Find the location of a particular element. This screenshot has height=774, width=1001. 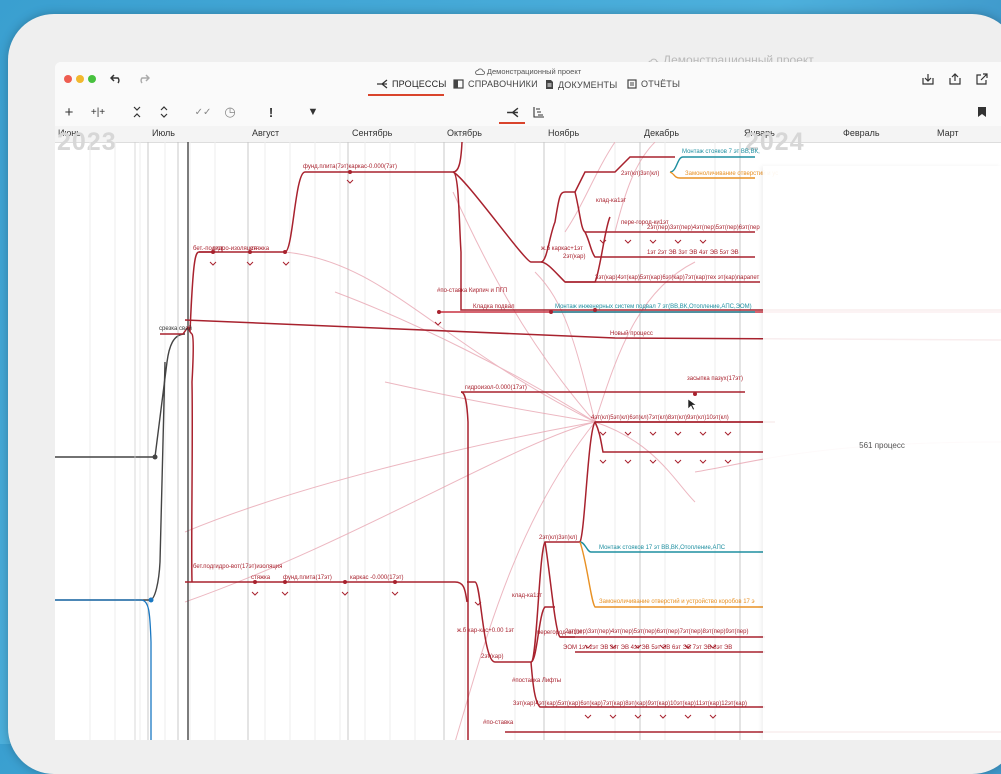

process-icon is located at coordinates (382, 84).